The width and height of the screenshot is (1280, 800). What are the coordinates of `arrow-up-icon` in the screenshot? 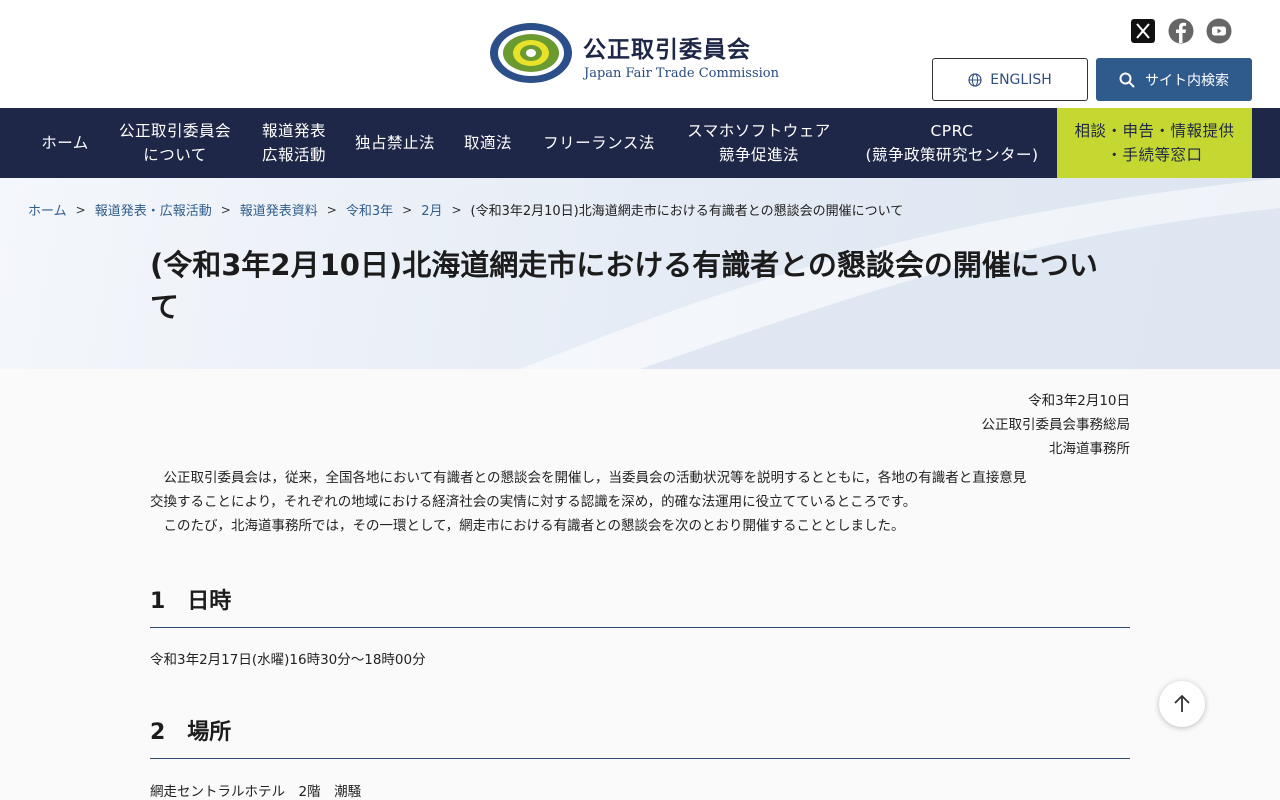 It's located at (1182, 703).